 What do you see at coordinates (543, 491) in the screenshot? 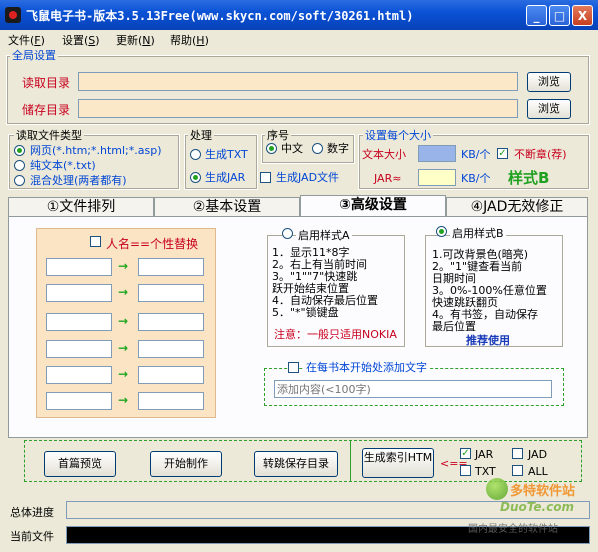
I see `watermark-line-1: 多特软件站` at bounding box center [543, 491].